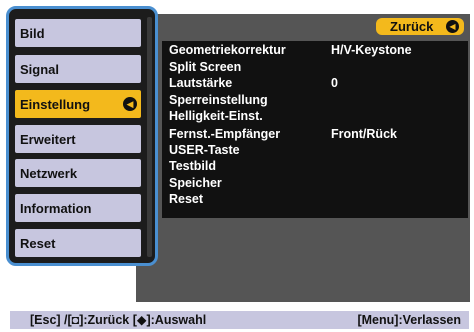  Describe the element at coordinates (195, 183) in the screenshot. I see `setting-label: Speicher` at that location.